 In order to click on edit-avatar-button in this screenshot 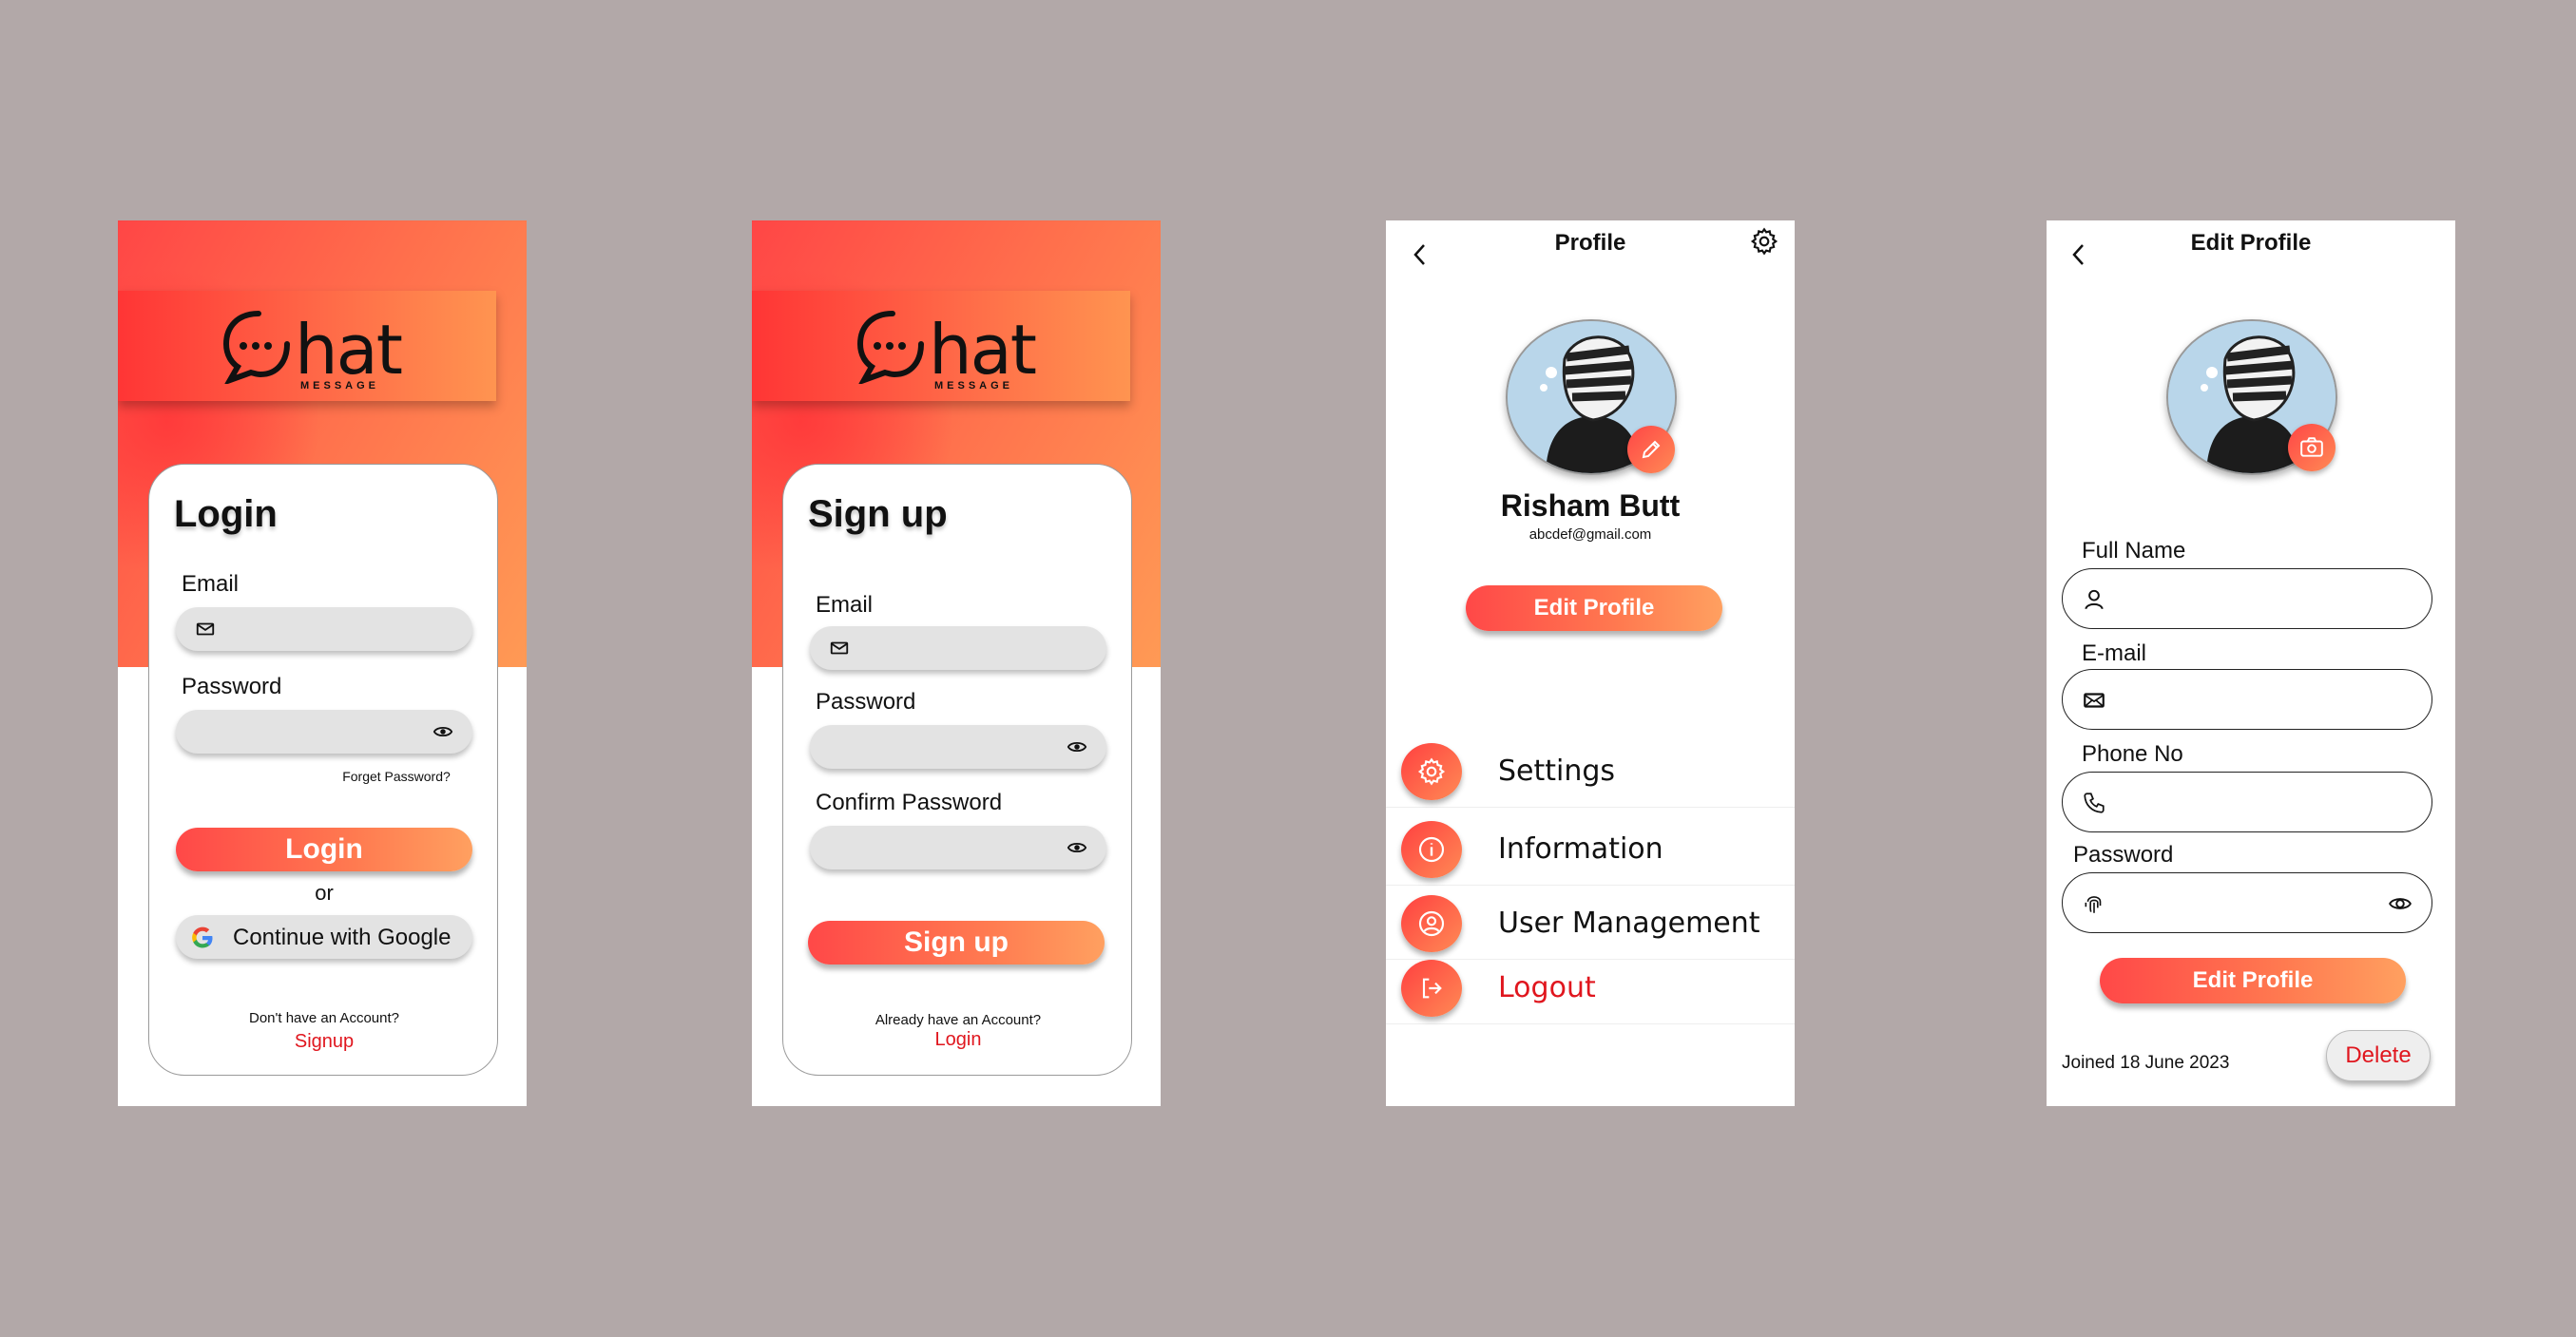, I will do `click(1651, 449)`.